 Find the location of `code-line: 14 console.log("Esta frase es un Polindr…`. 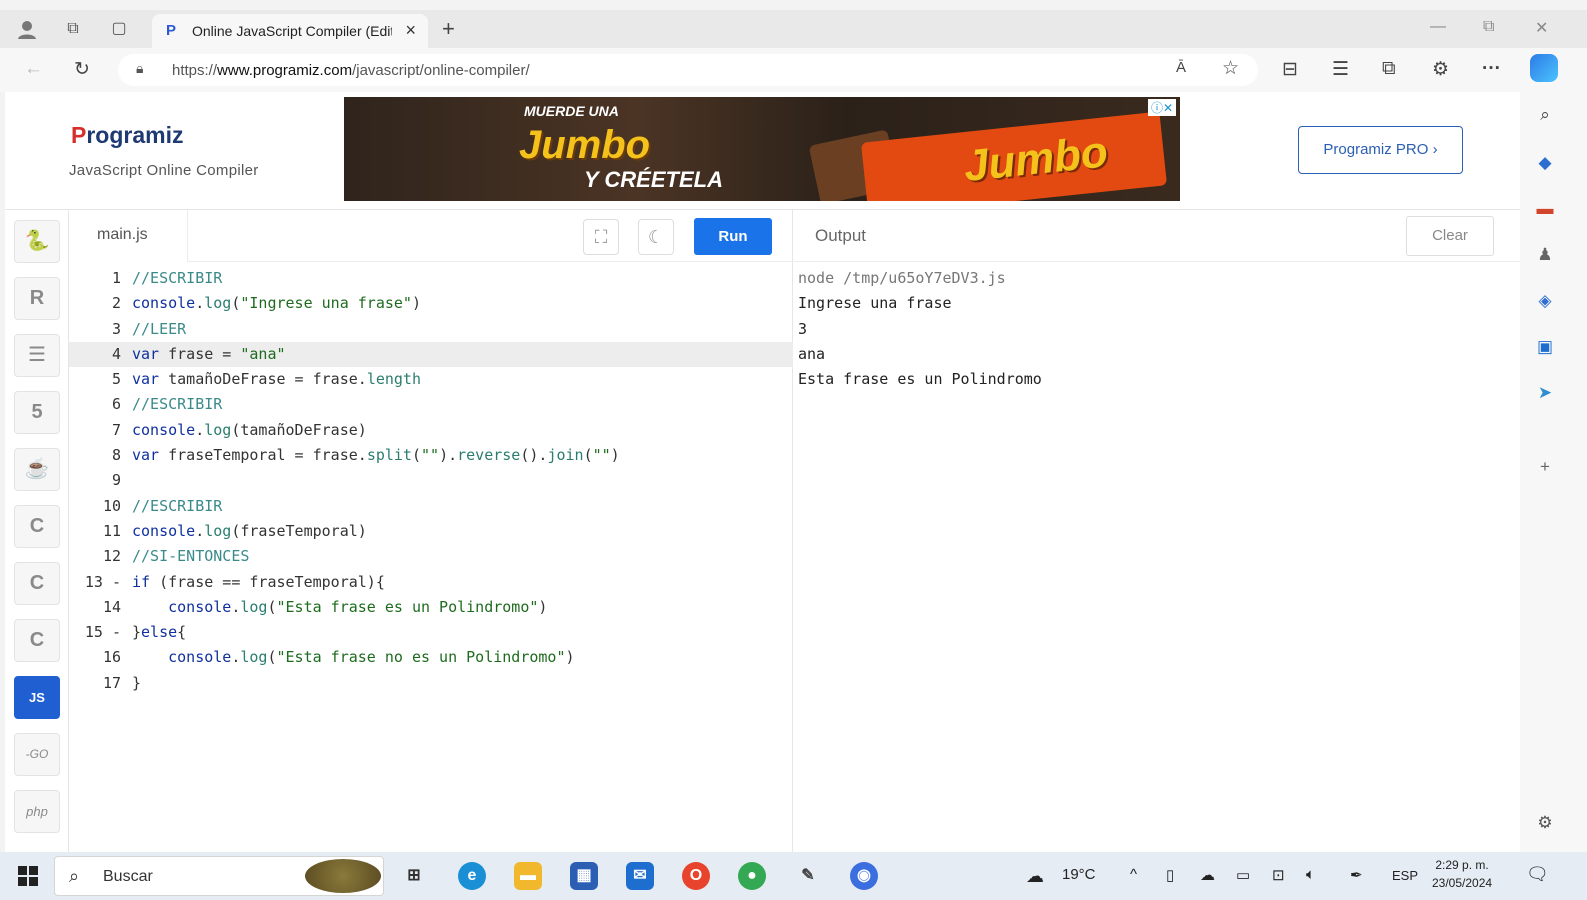

code-line: 14 console.log("Esta frase es un Polindr… is located at coordinates (431, 607).